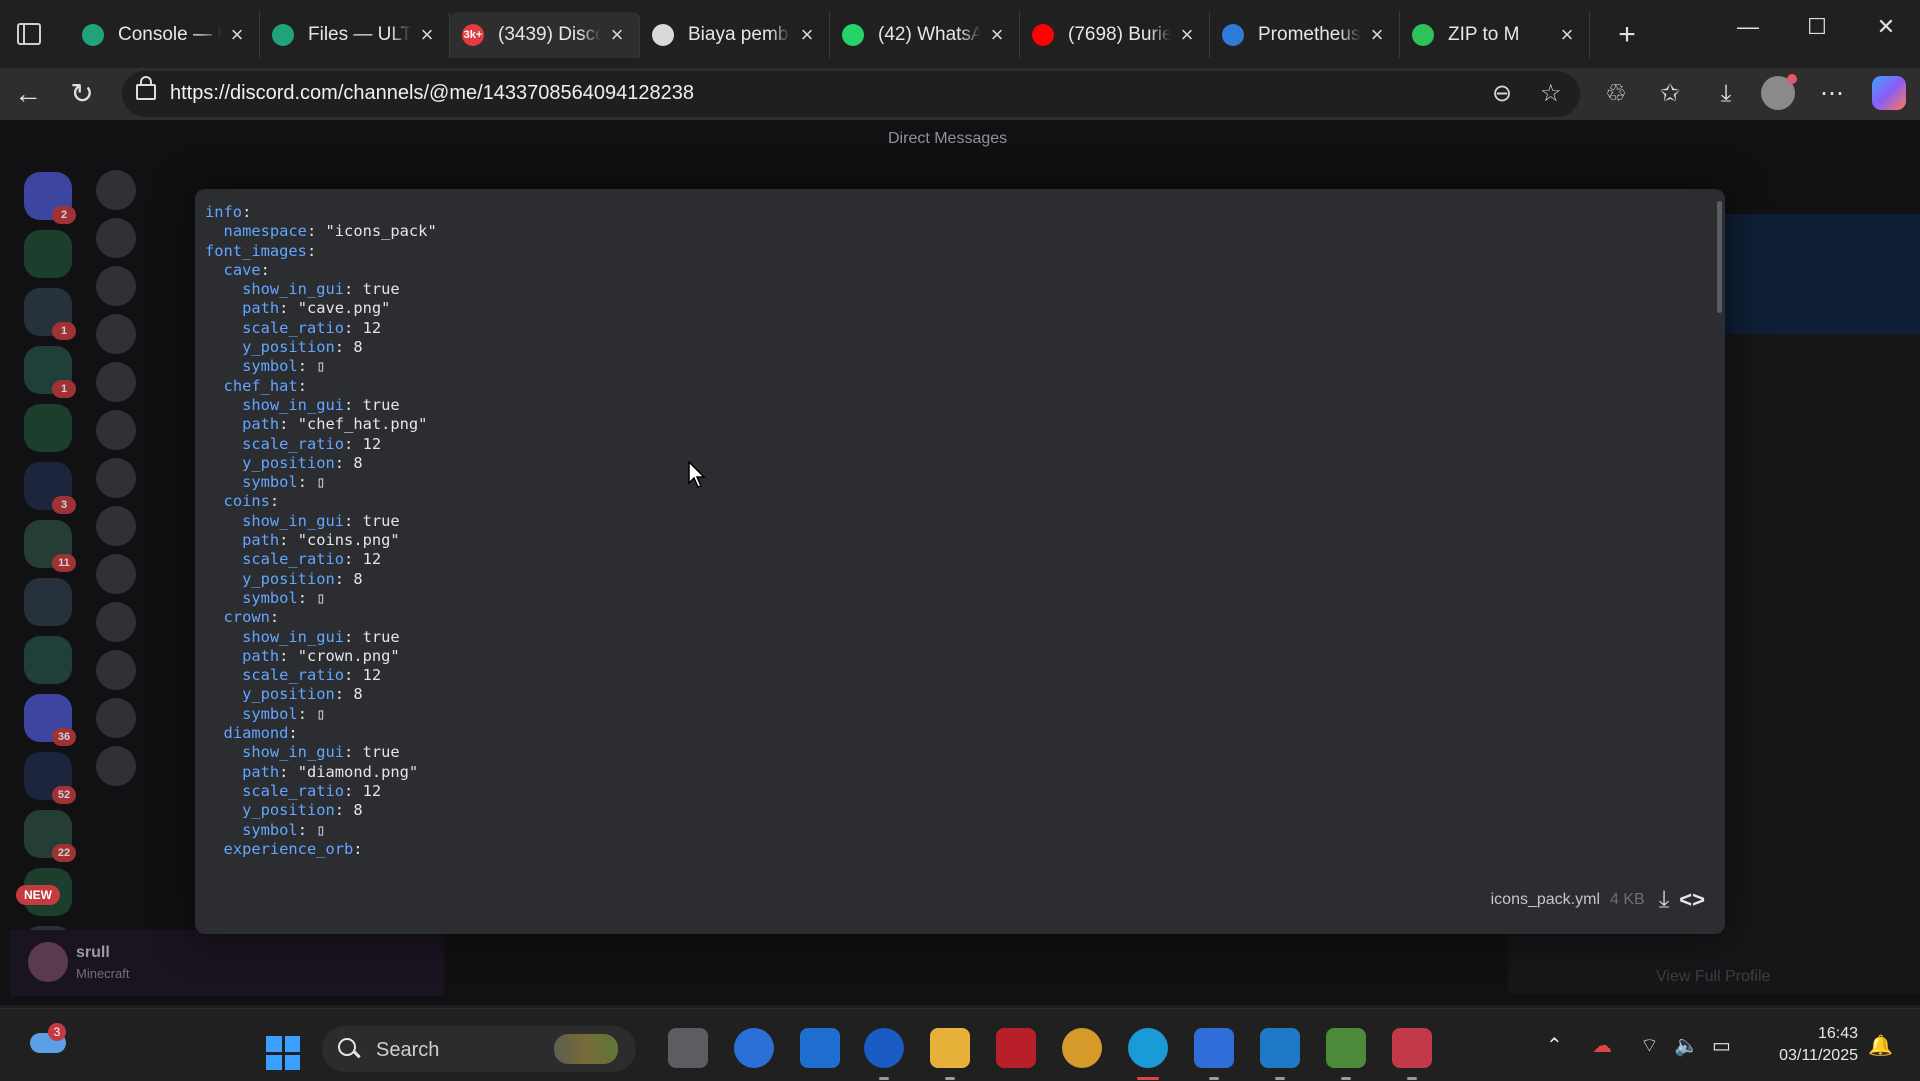 The height and width of the screenshot is (1081, 1920). Describe the element at coordinates (820, 1048) in the screenshot. I see `outlook-icon` at that location.